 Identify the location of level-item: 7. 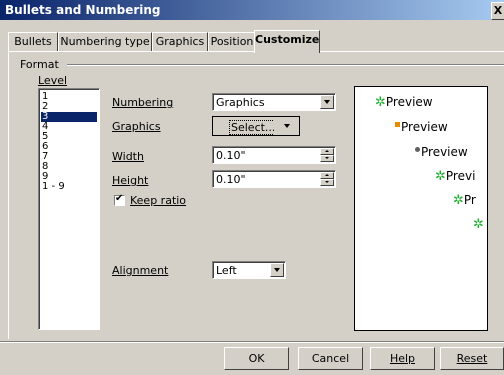
(69, 157).